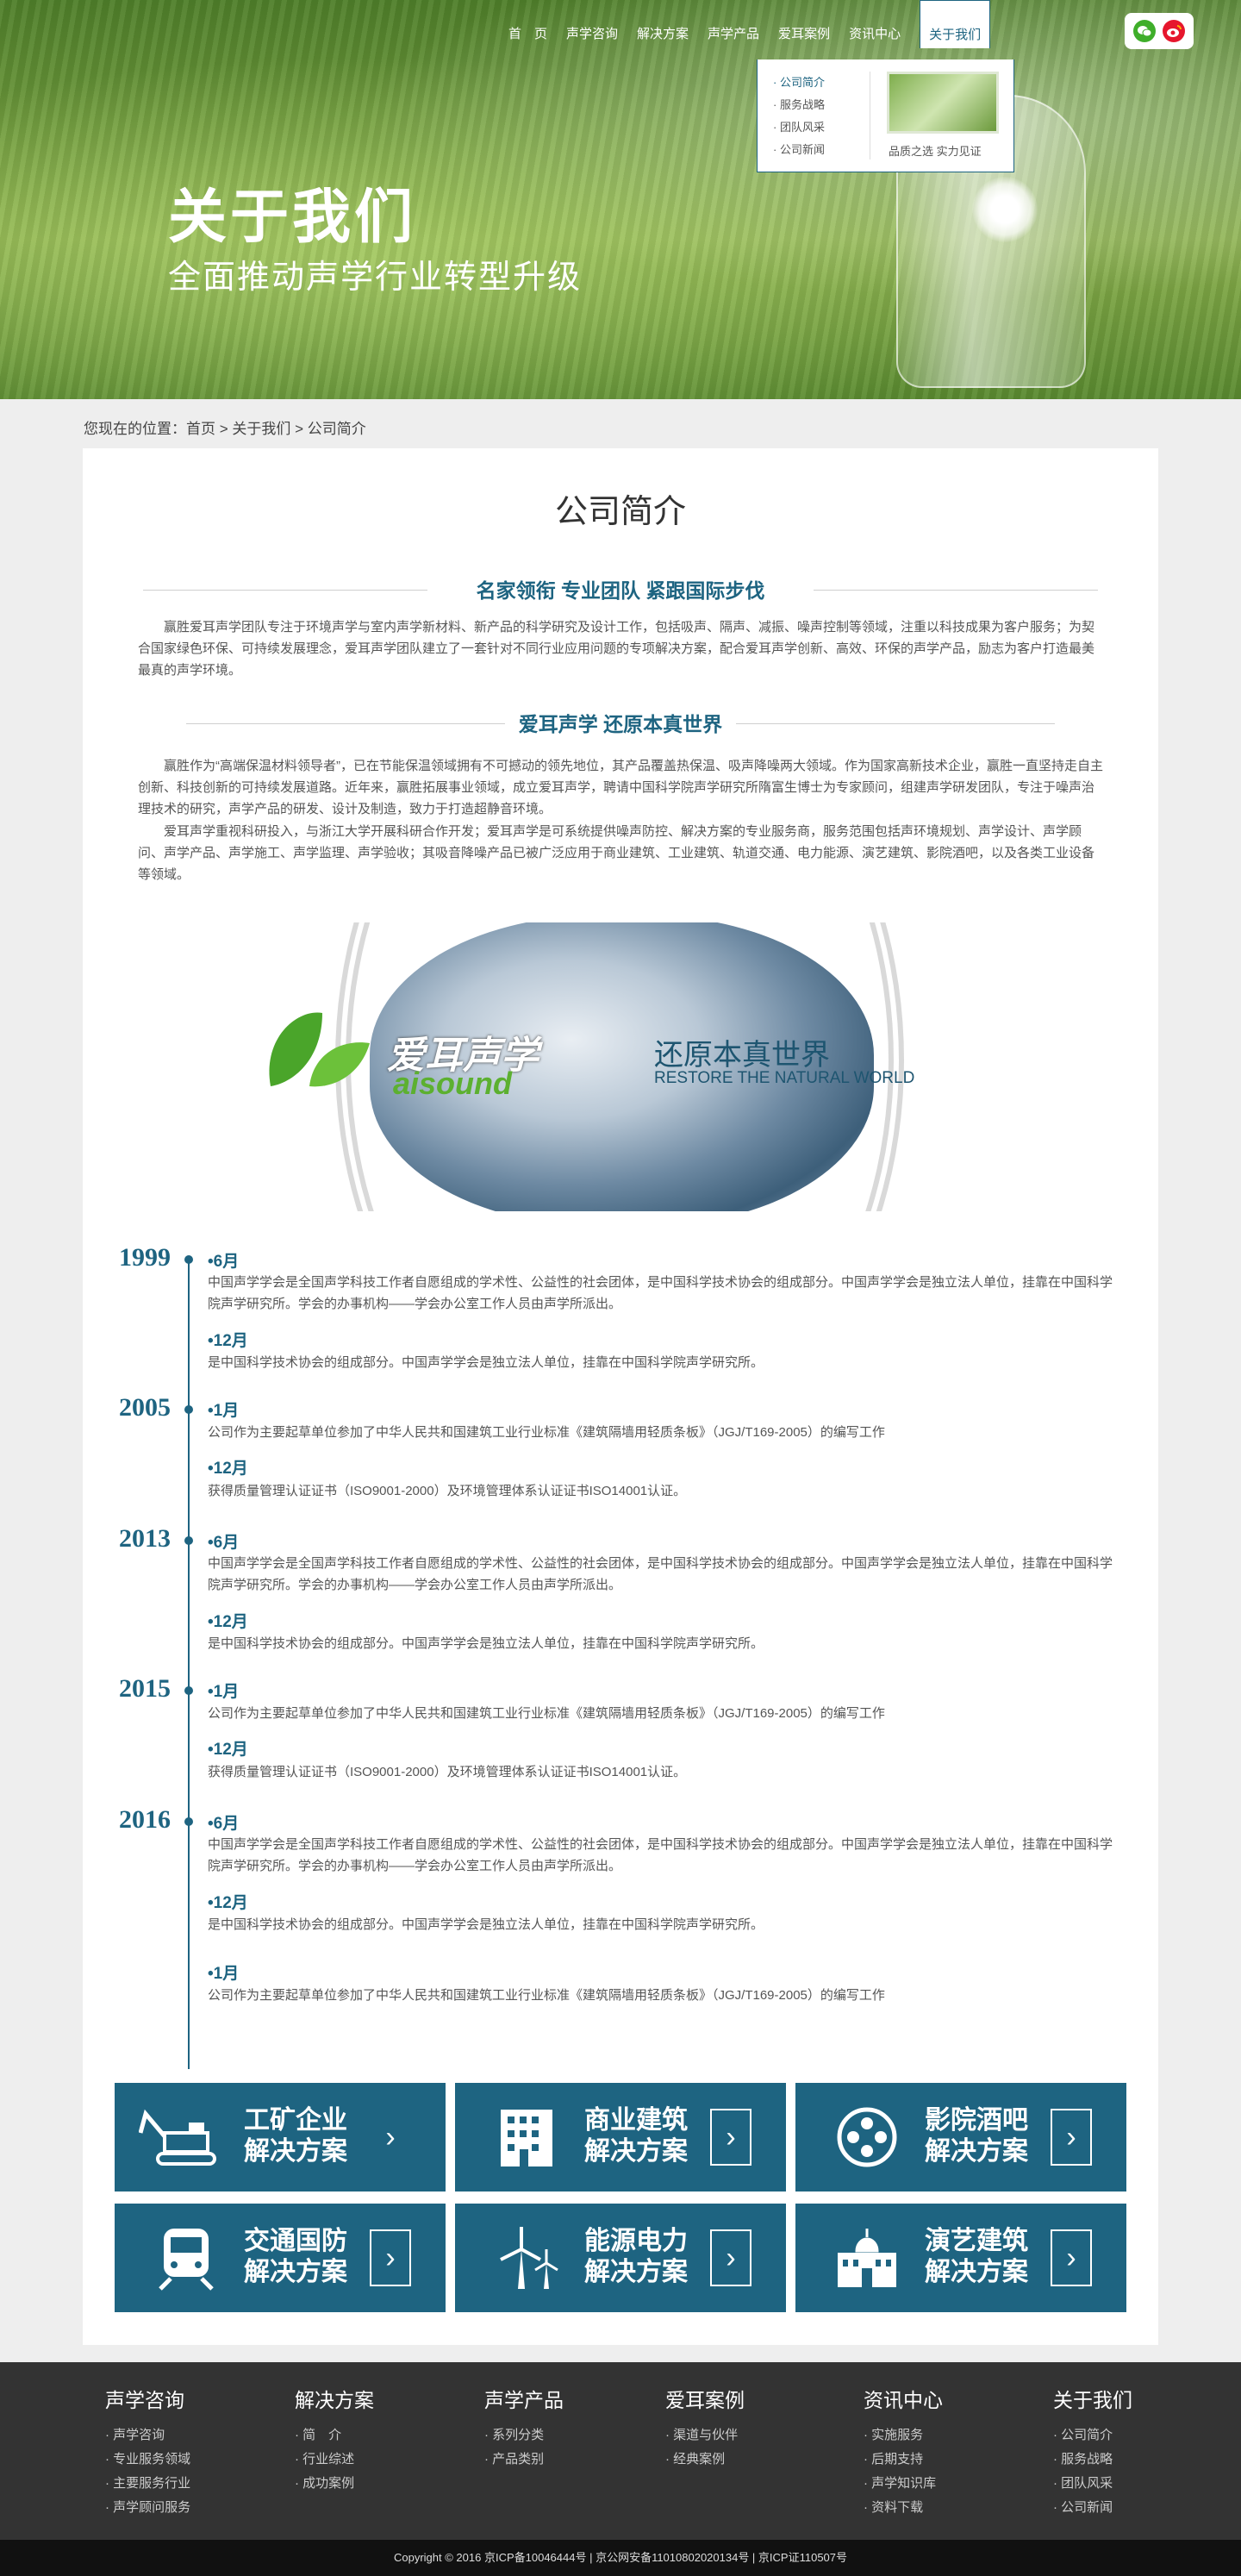 The image size is (1241, 2576). What do you see at coordinates (799, 105) in the screenshot?
I see `dropdown-item-strategy: · 服务战略` at bounding box center [799, 105].